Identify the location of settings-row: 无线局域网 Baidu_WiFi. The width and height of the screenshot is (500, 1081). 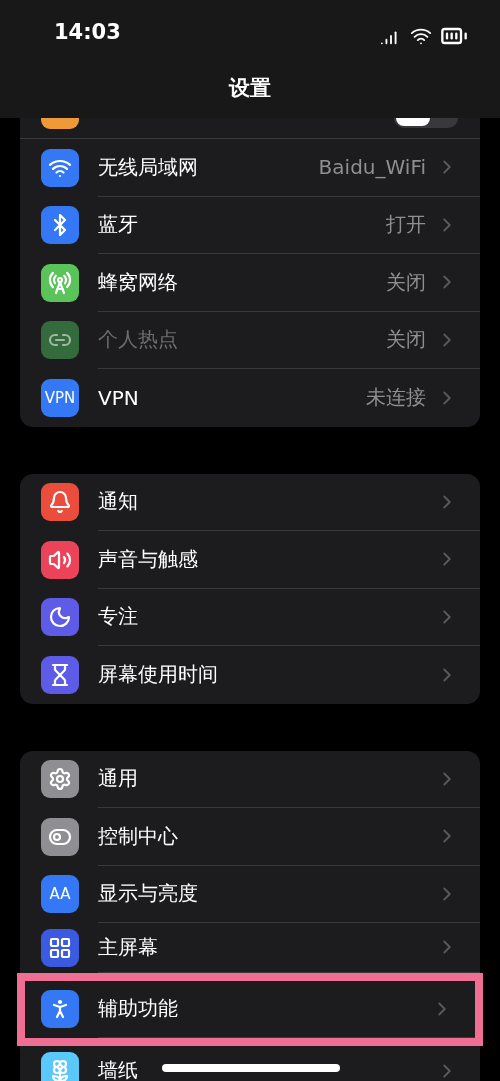
(250, 168).